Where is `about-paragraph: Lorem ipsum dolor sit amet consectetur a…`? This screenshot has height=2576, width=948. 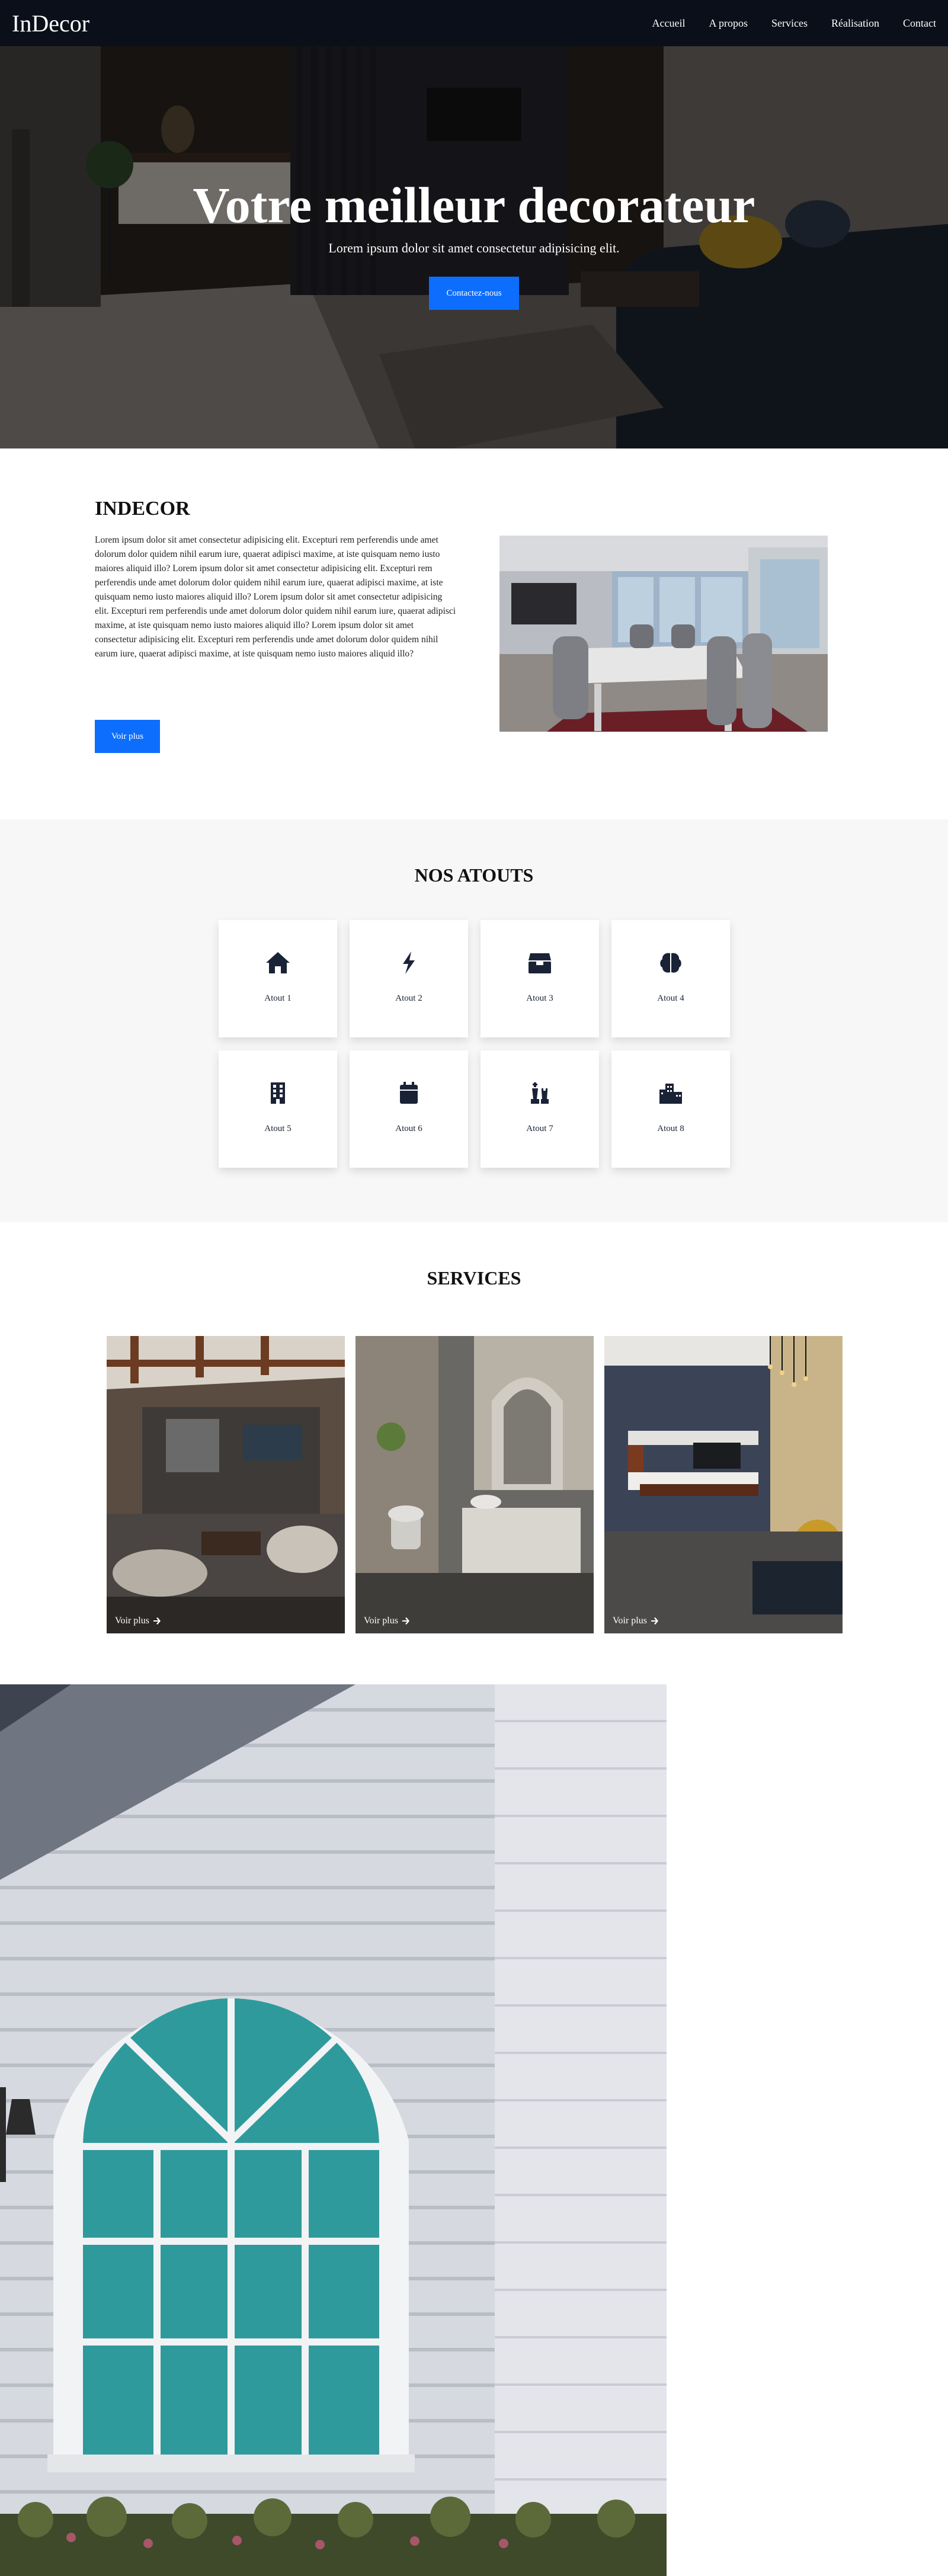
about-paragraph: Lorem ipsum dolor sit amet consectetur a… is located at coordinates (275, 597).